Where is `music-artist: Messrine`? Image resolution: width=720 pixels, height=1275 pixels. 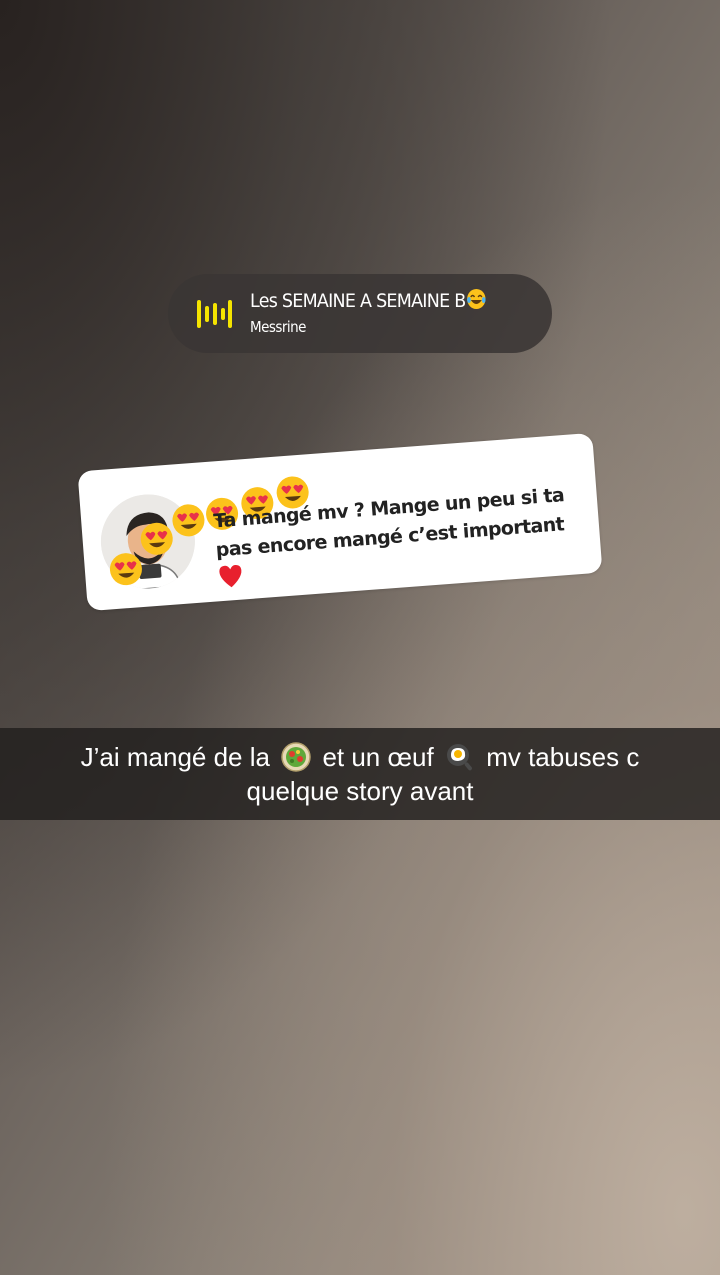
music-artist: Messrine is located at coordinates (278, 327).